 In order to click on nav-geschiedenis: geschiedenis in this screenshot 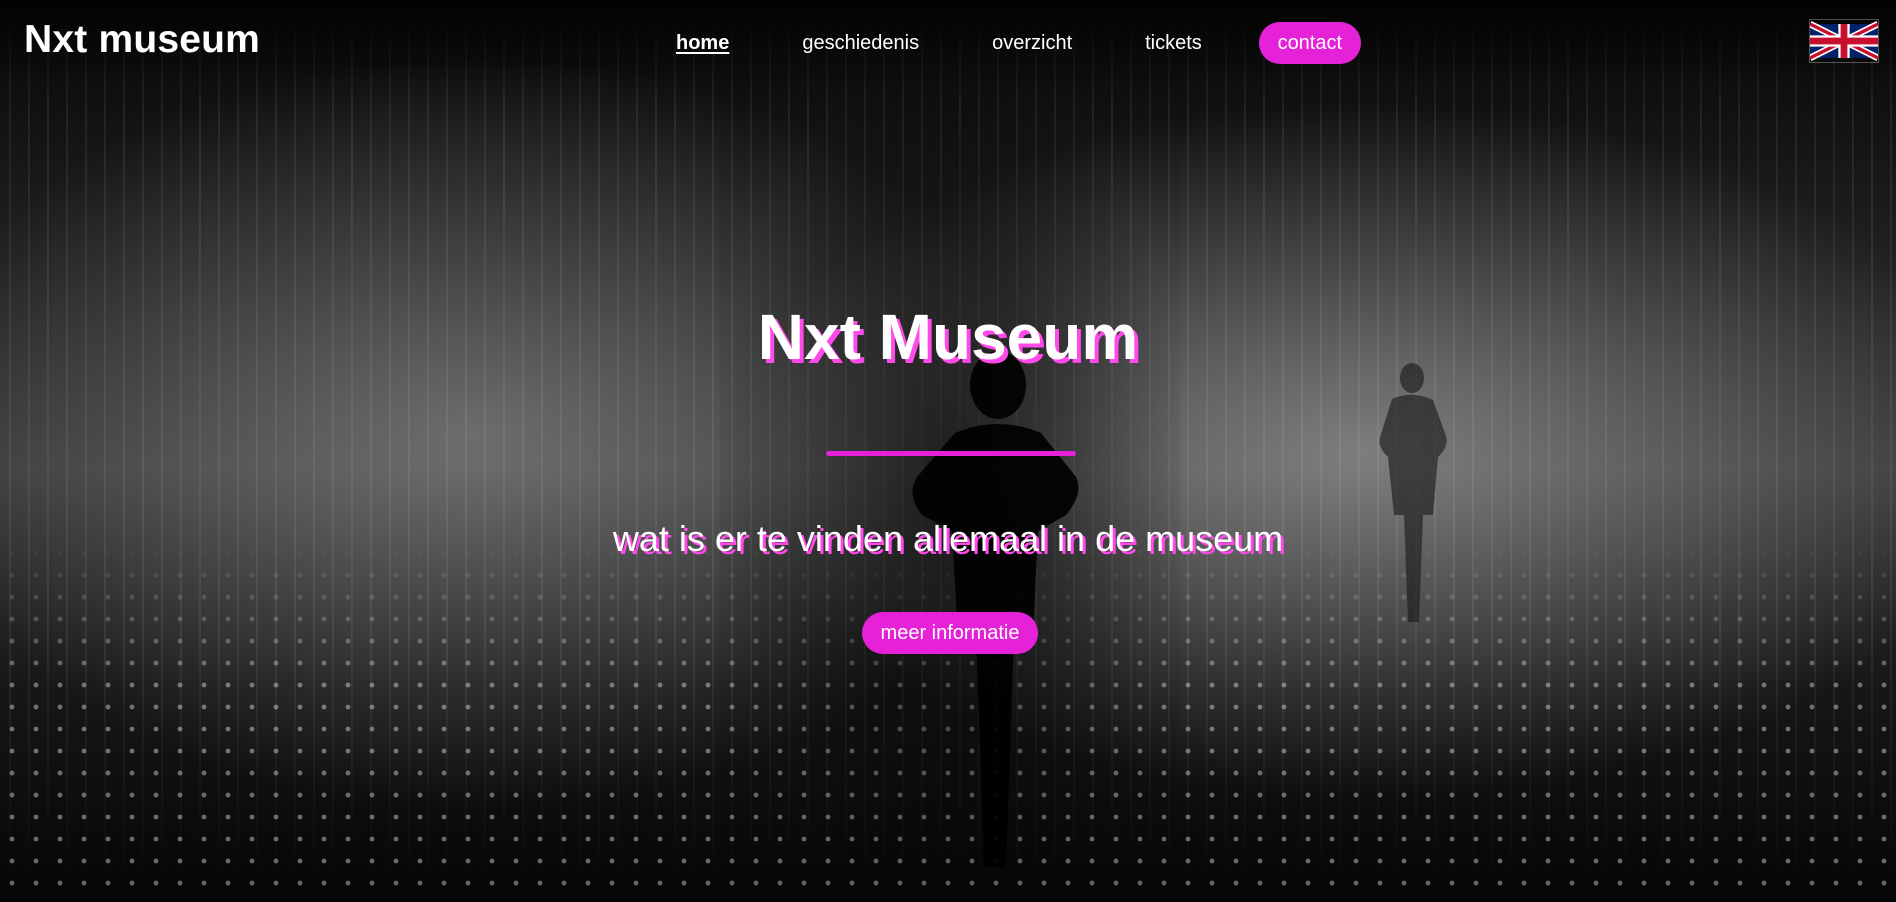, I will do `click(860, 43)`.